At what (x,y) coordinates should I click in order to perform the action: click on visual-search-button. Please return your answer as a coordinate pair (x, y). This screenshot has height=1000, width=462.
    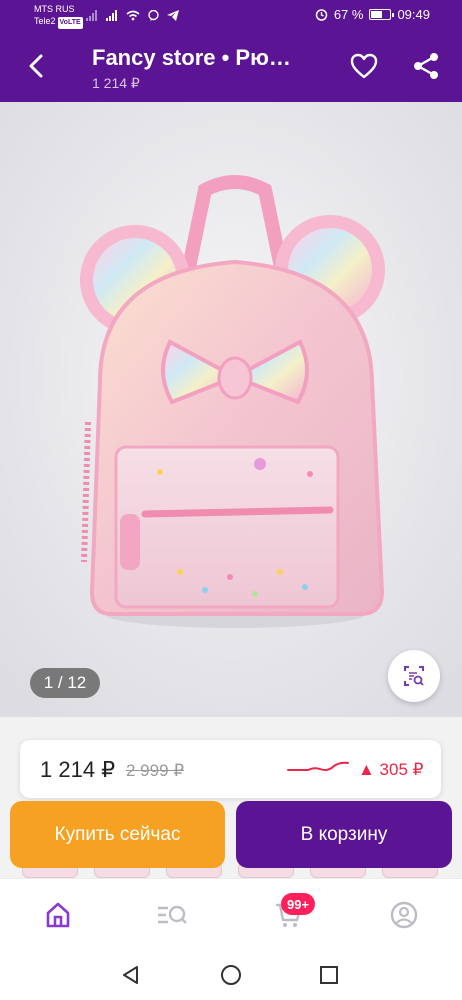
    Looking at the image, I should click on (414, 676).